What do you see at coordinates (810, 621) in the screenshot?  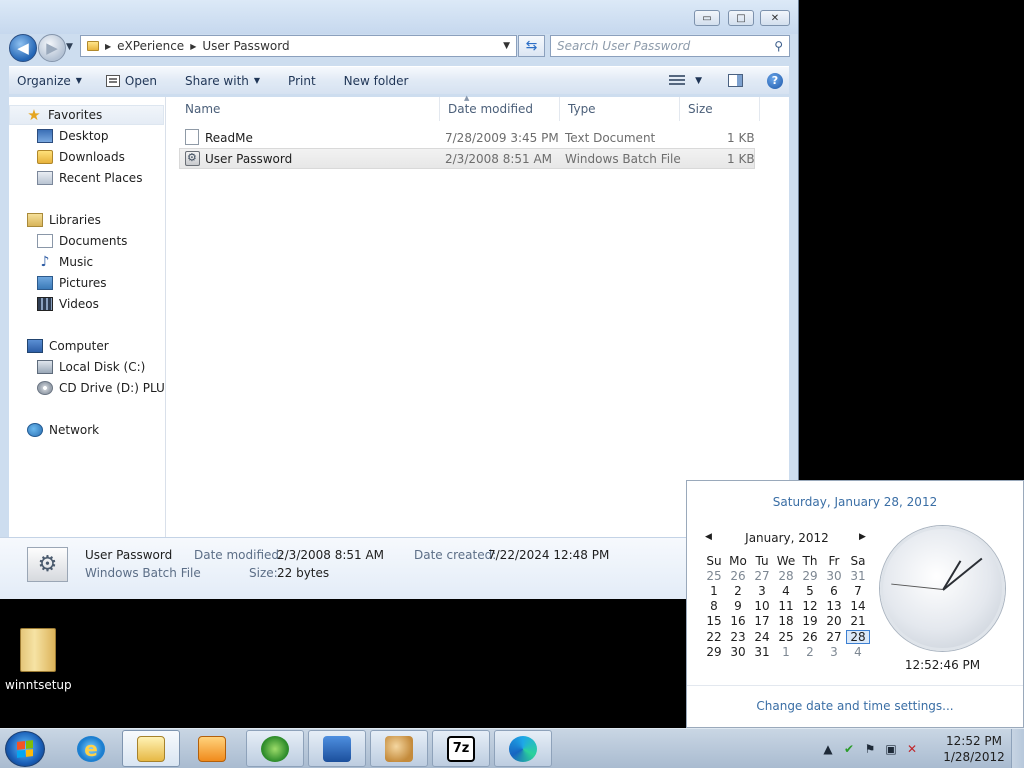 I see `calendar-day: 19` at bounding box center [810, 621].